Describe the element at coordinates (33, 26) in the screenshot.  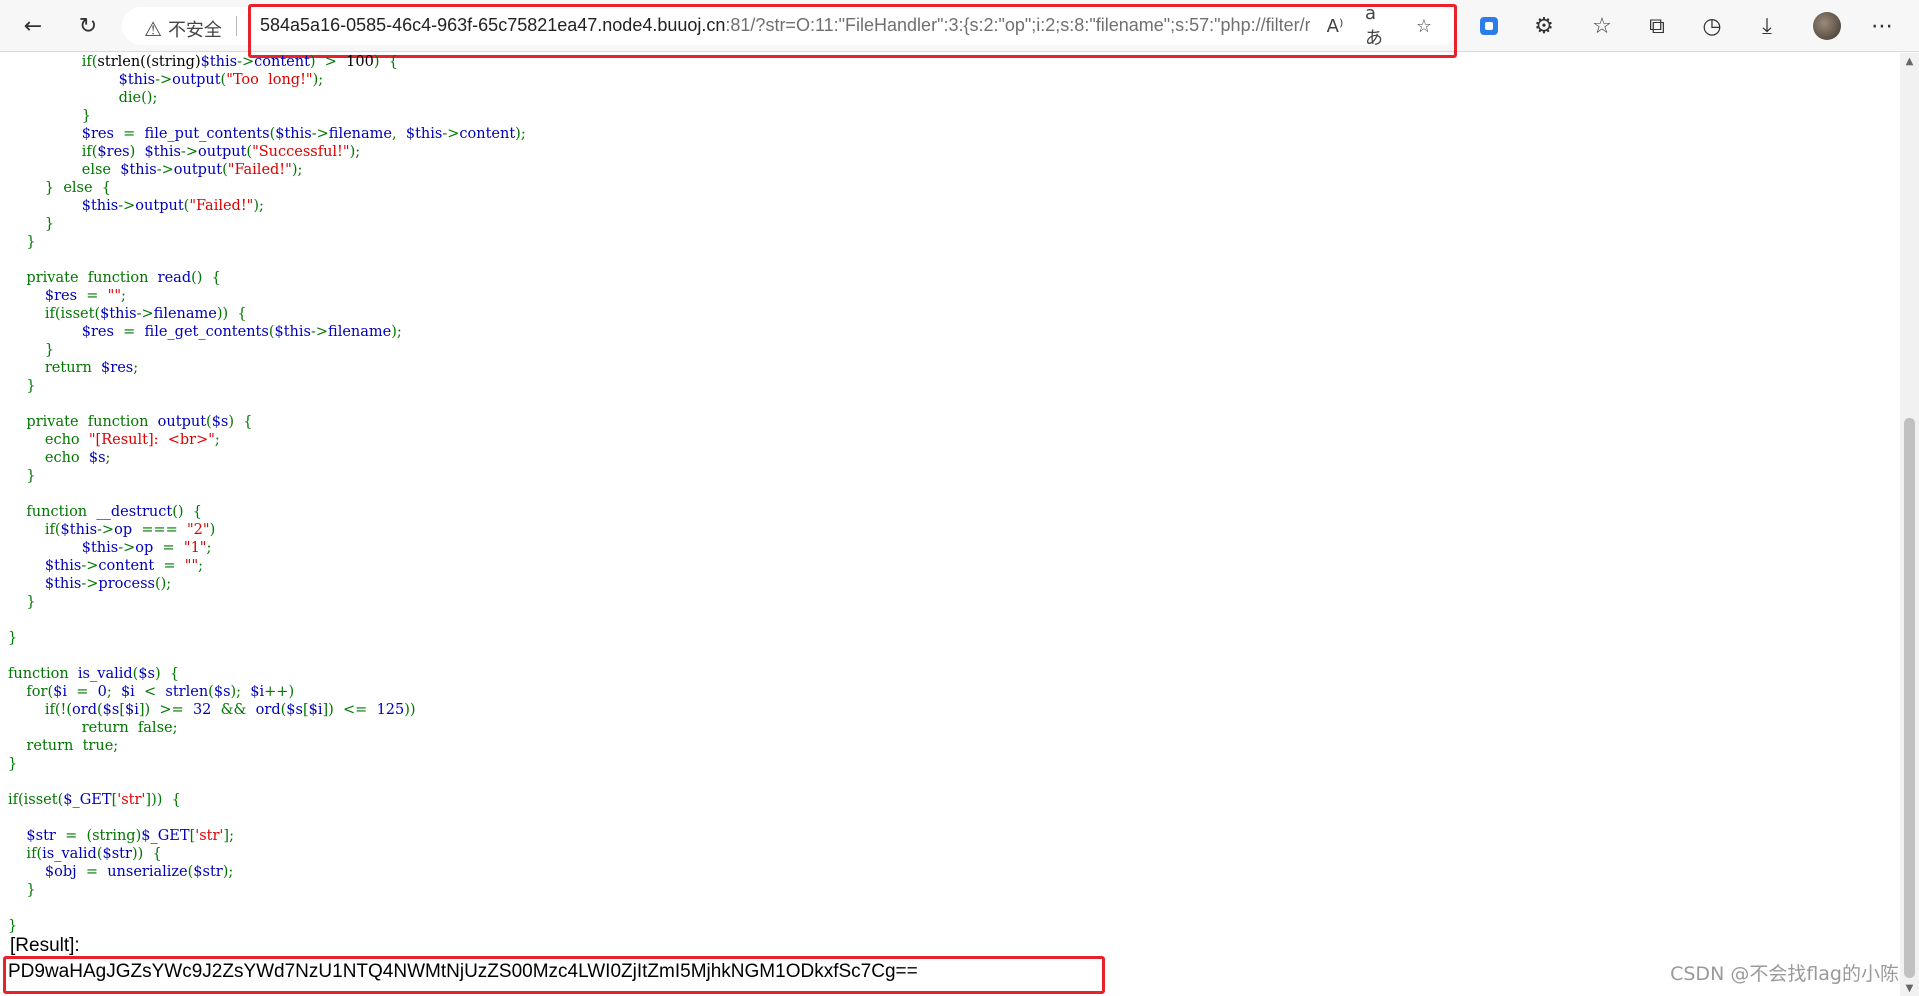
I see `back-arrow-icon: ←` at that location.